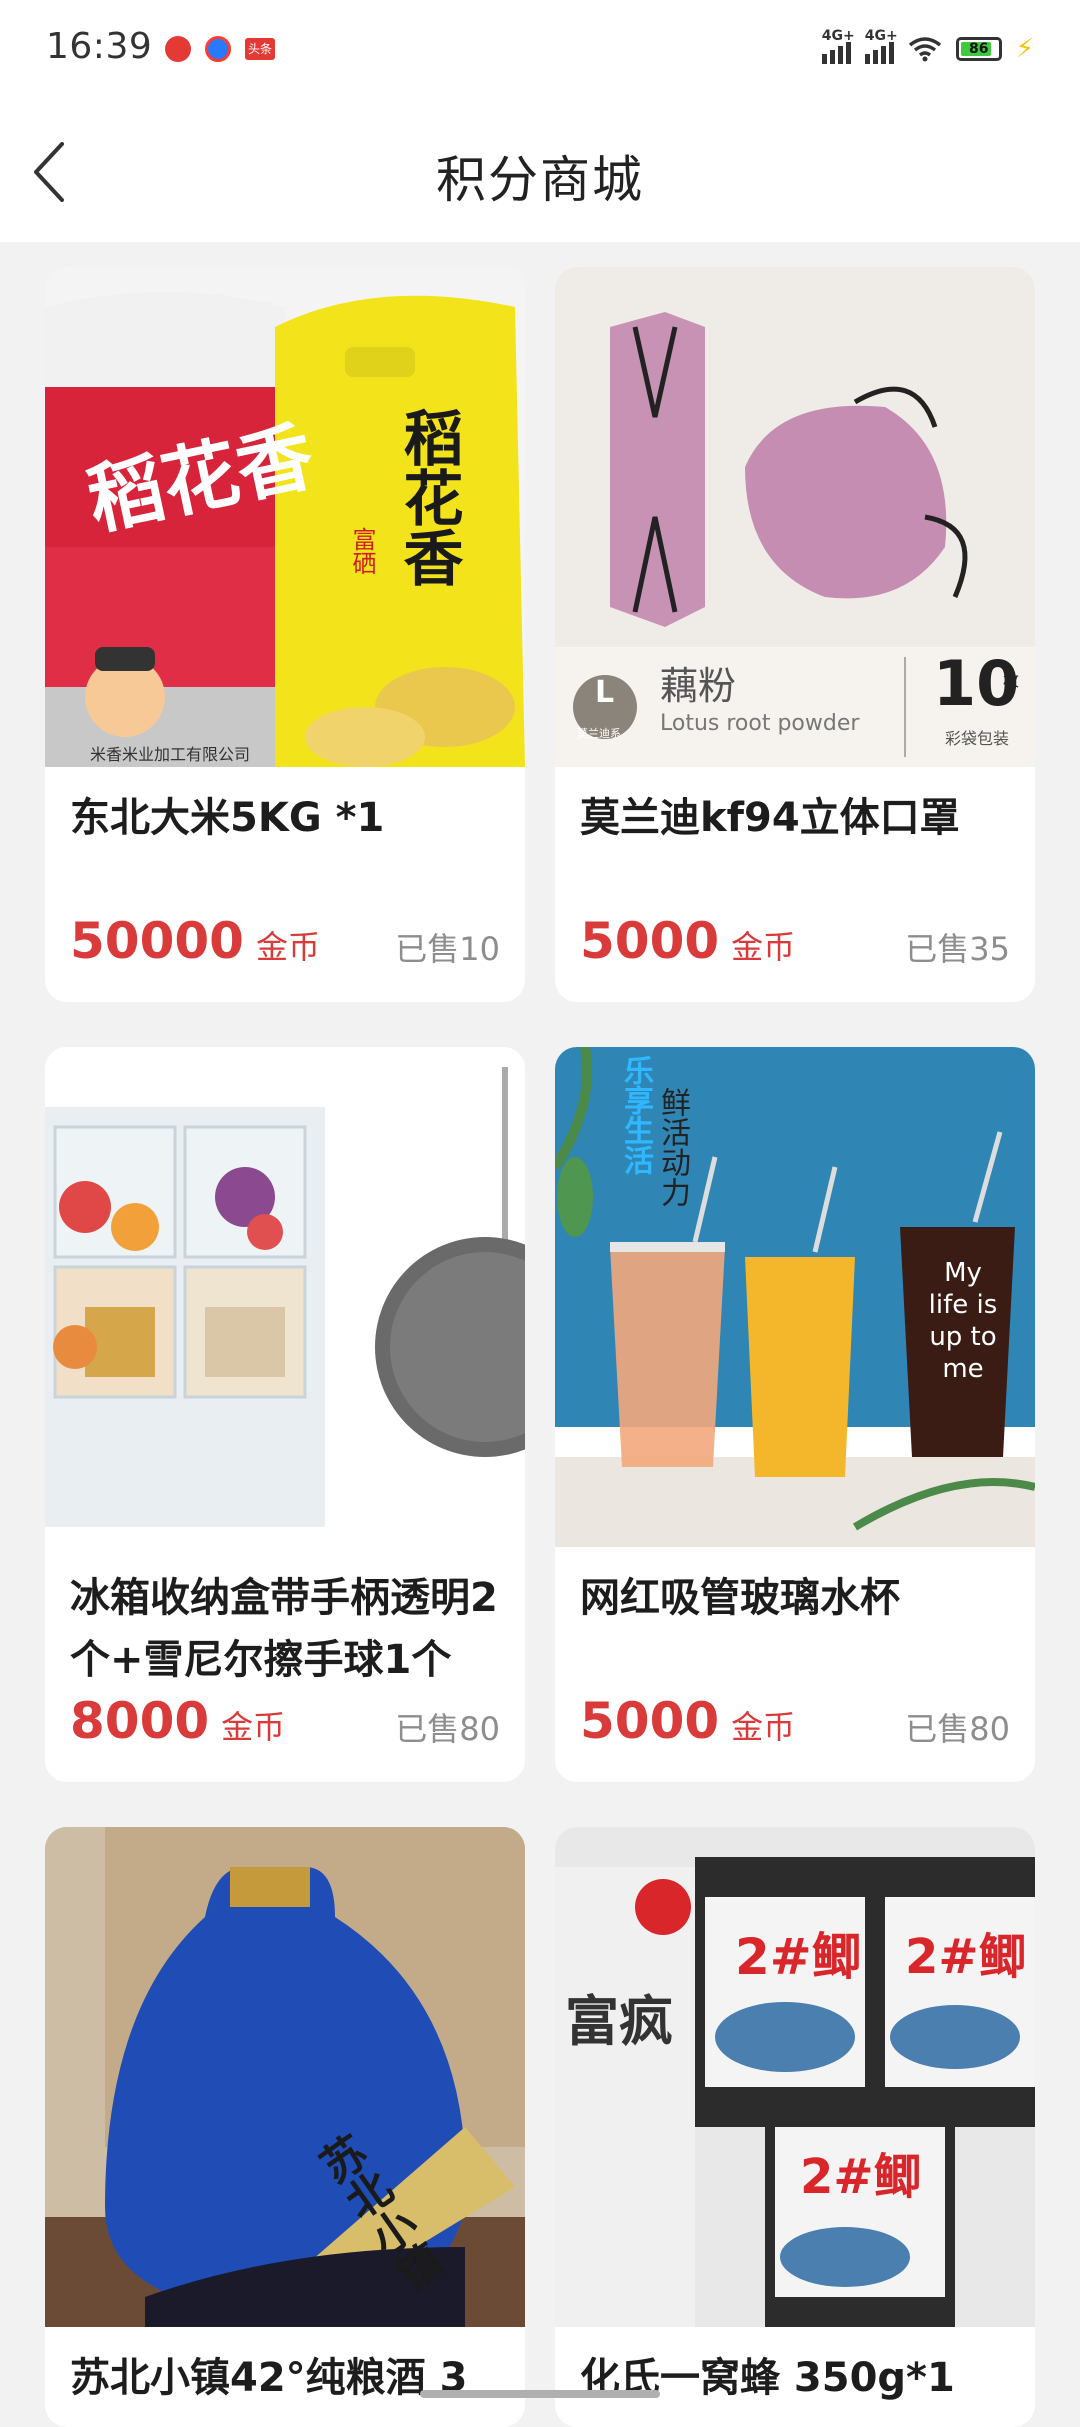  I want to click on wifi-icon, so click(924, 49).